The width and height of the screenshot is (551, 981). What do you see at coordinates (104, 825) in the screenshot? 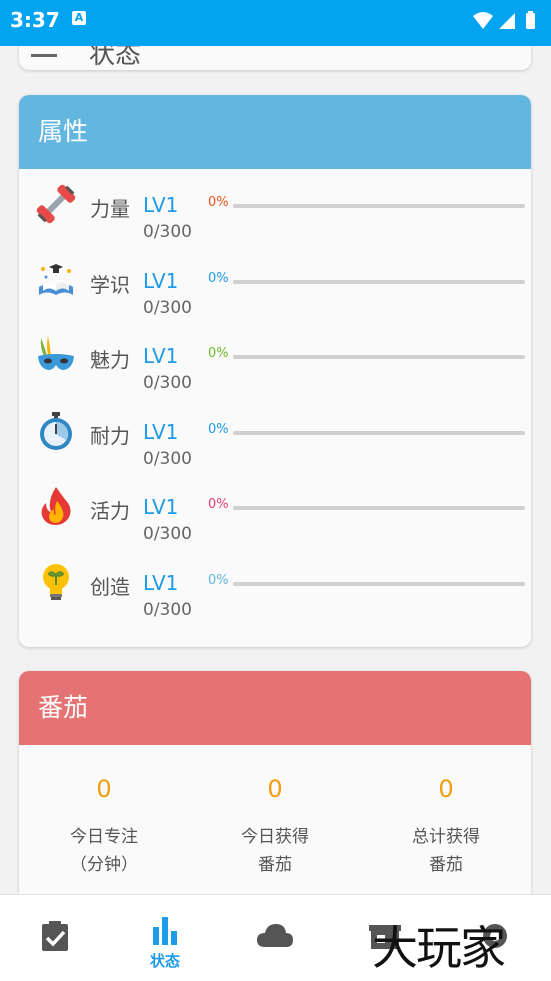
I see `today-focus-stat: 0 今日专注 （分钟）` at bounding box center [104, 825].